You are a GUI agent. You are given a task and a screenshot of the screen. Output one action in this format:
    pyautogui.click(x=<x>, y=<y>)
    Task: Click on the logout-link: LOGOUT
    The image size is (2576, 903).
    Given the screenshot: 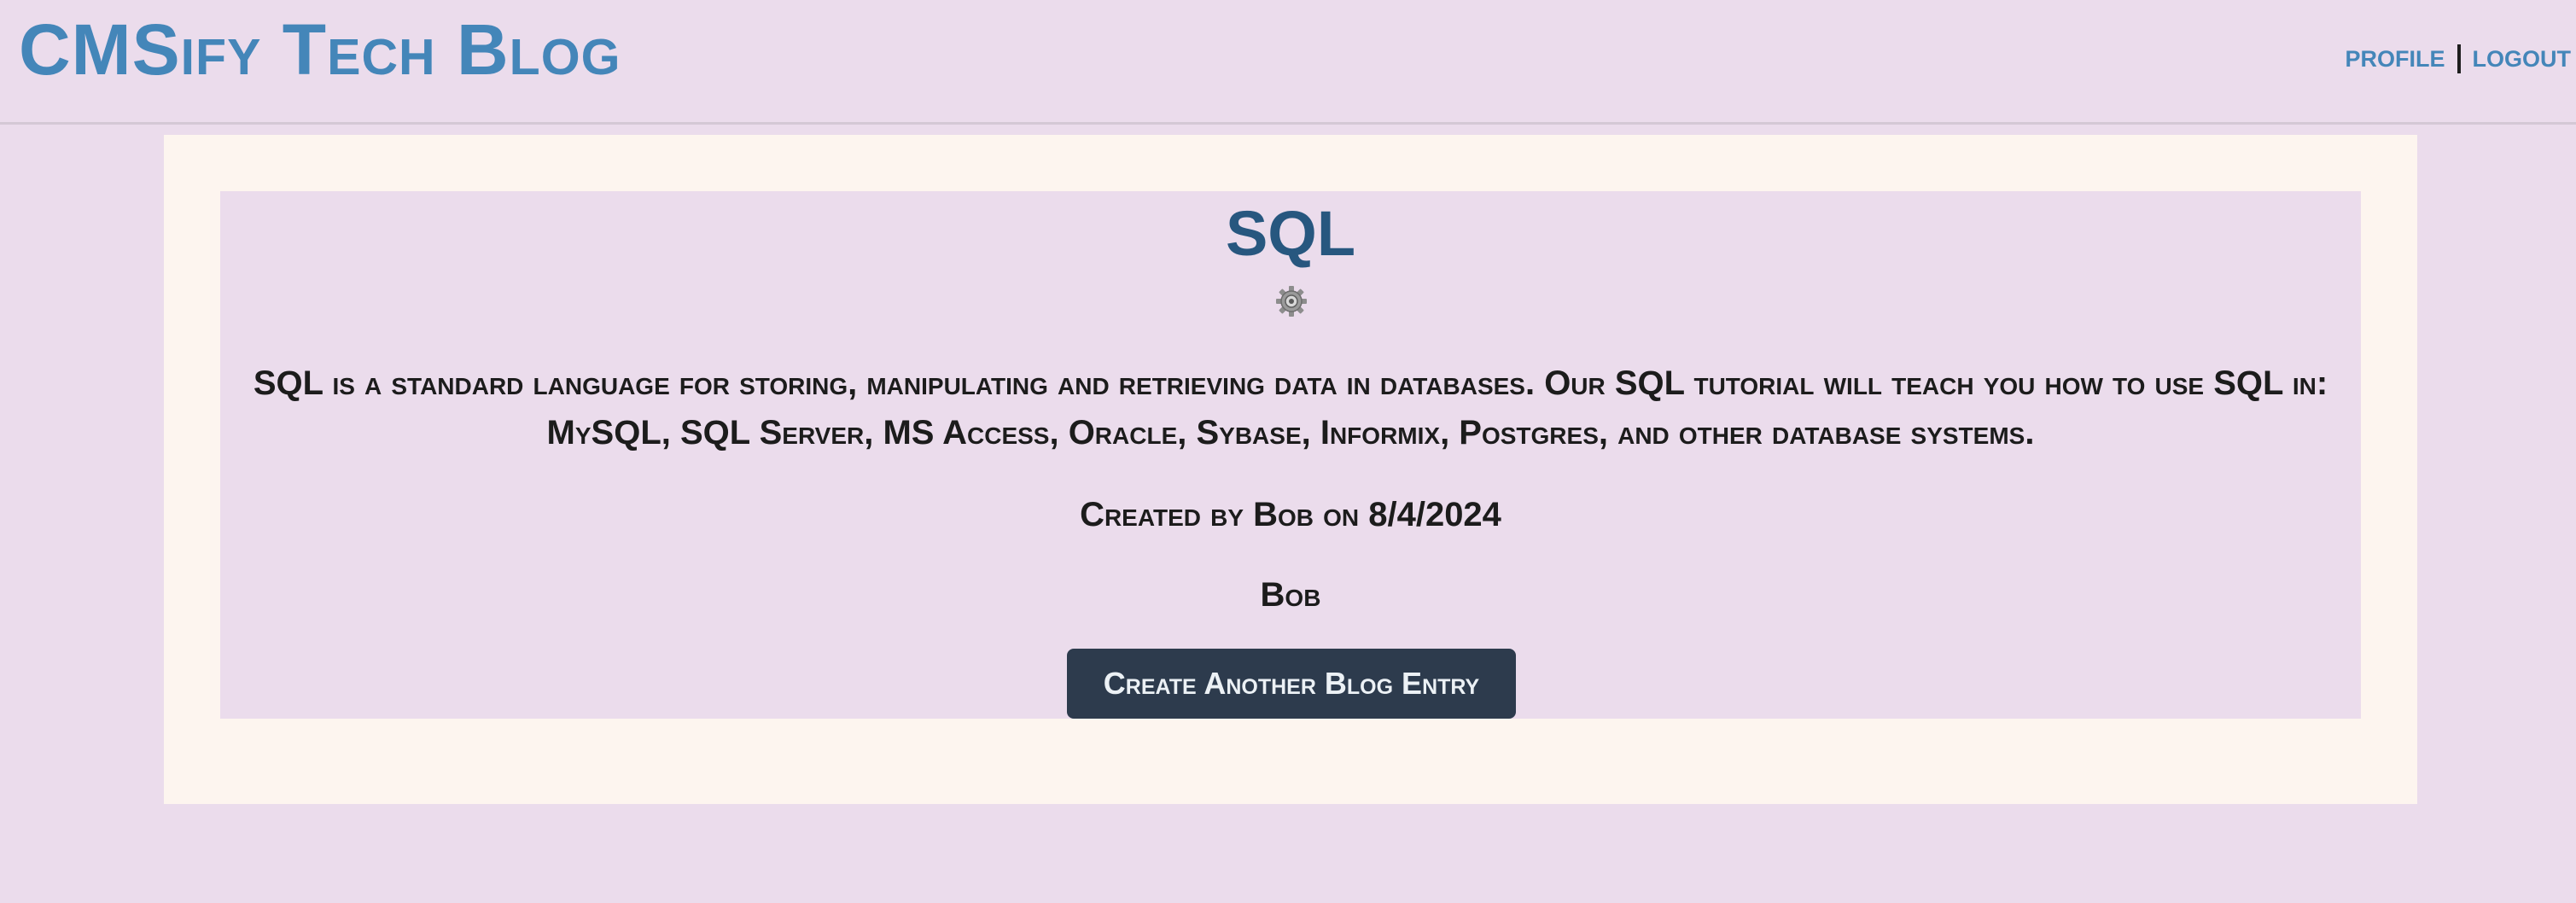 What is the action you would take?
    pyautogui.click(x=2522, y=60)
    